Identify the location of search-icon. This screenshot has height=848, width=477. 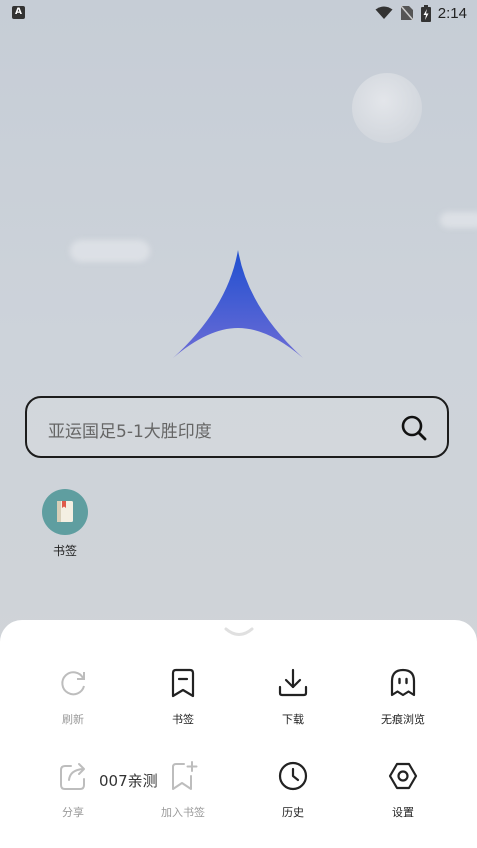
(414, 428).